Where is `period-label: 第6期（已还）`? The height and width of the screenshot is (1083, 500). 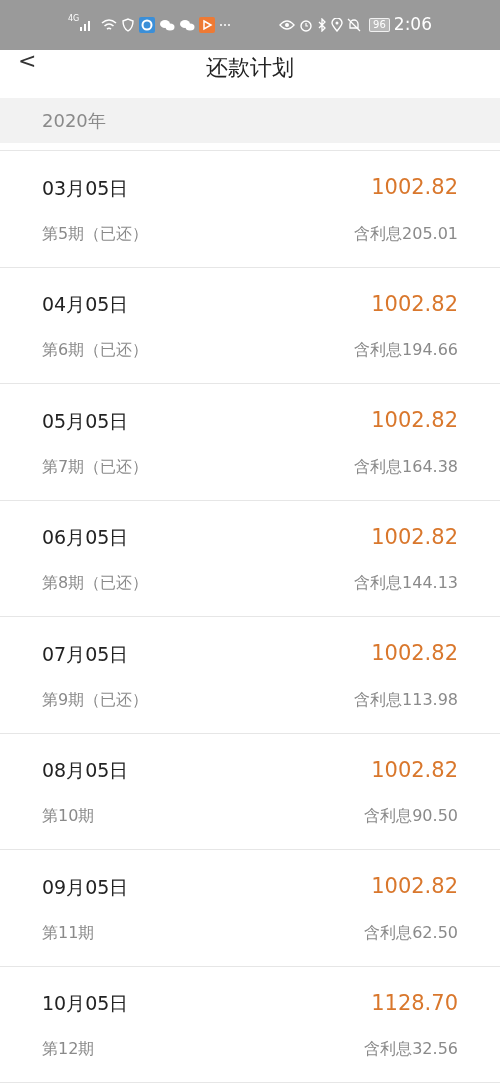
period-label: 第6期（已还） is located at coordinates (95, 350).